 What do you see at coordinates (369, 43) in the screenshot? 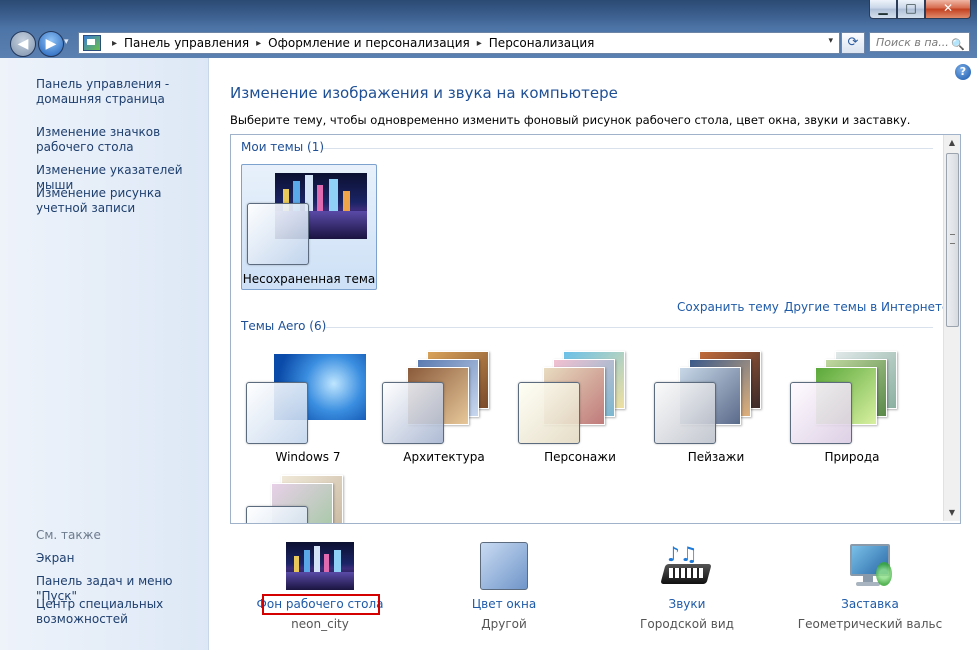
I see `breadcrumb-appearance: Оформление и персонализация` at bounding box center [369, 43].